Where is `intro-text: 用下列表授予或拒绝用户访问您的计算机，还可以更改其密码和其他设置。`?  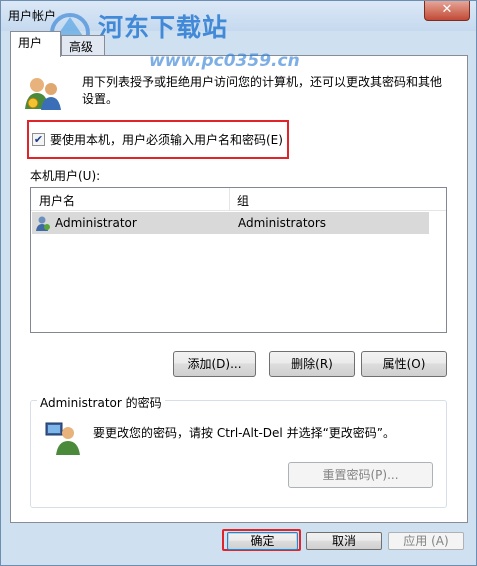
intro-text: 用下列表授予或拒绝用户访问您的计算机，还可以更改其密码和其他设置。 is located at coordinates (262, 90).